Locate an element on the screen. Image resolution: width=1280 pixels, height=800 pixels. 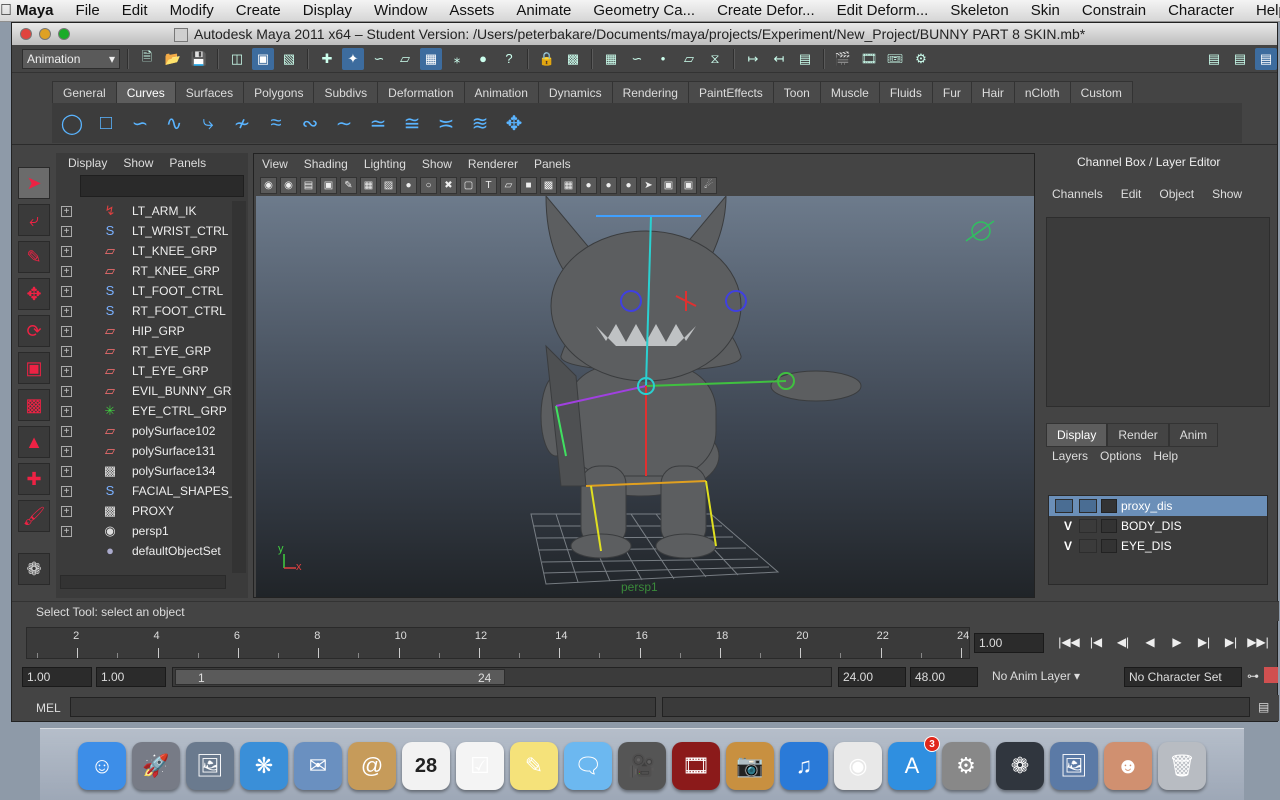
select-by-misc-icon: ? is located at coordinates (509, 59).